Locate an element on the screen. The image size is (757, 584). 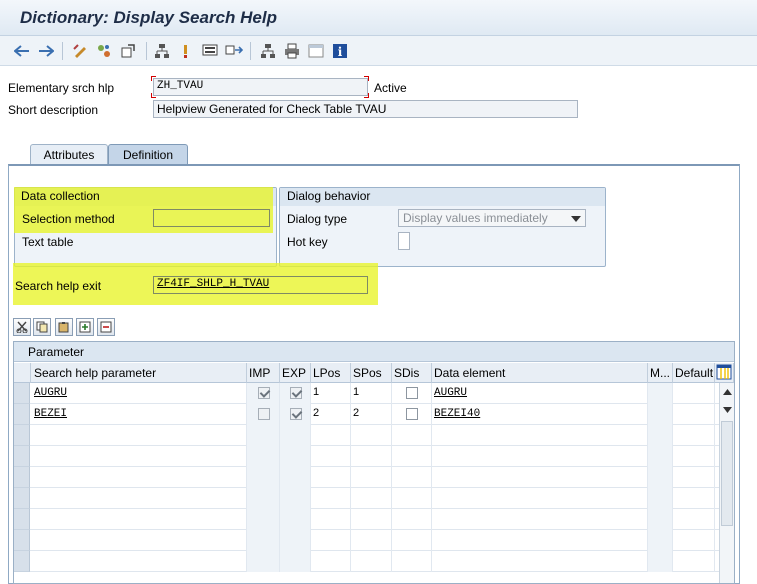
paste-icon is located at coordinates (64, 327).